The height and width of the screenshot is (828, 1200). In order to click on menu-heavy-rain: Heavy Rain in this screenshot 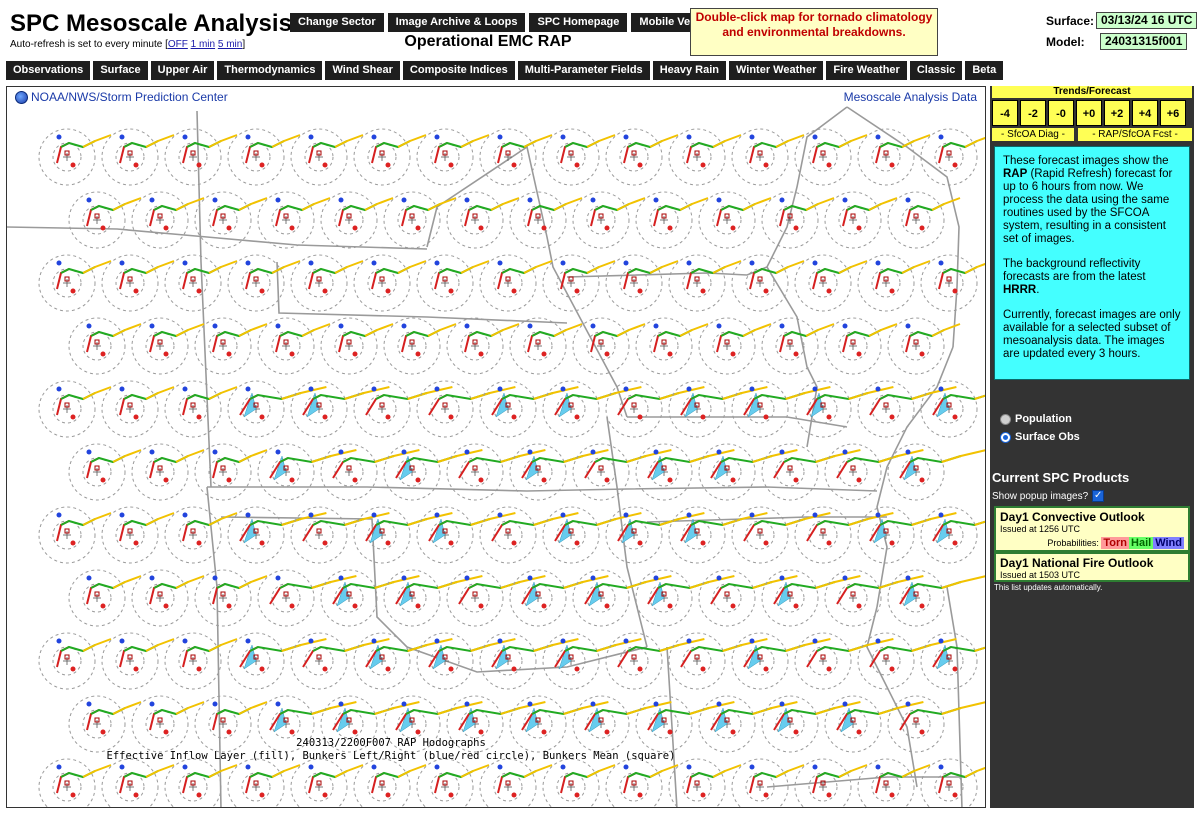, I will do `click(689, 70)`.